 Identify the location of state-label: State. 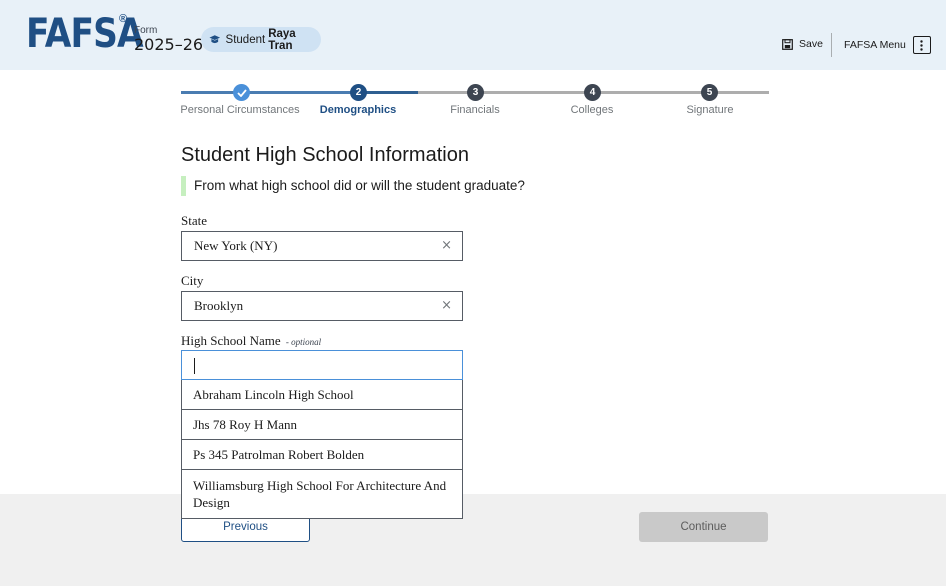
(194, 220).